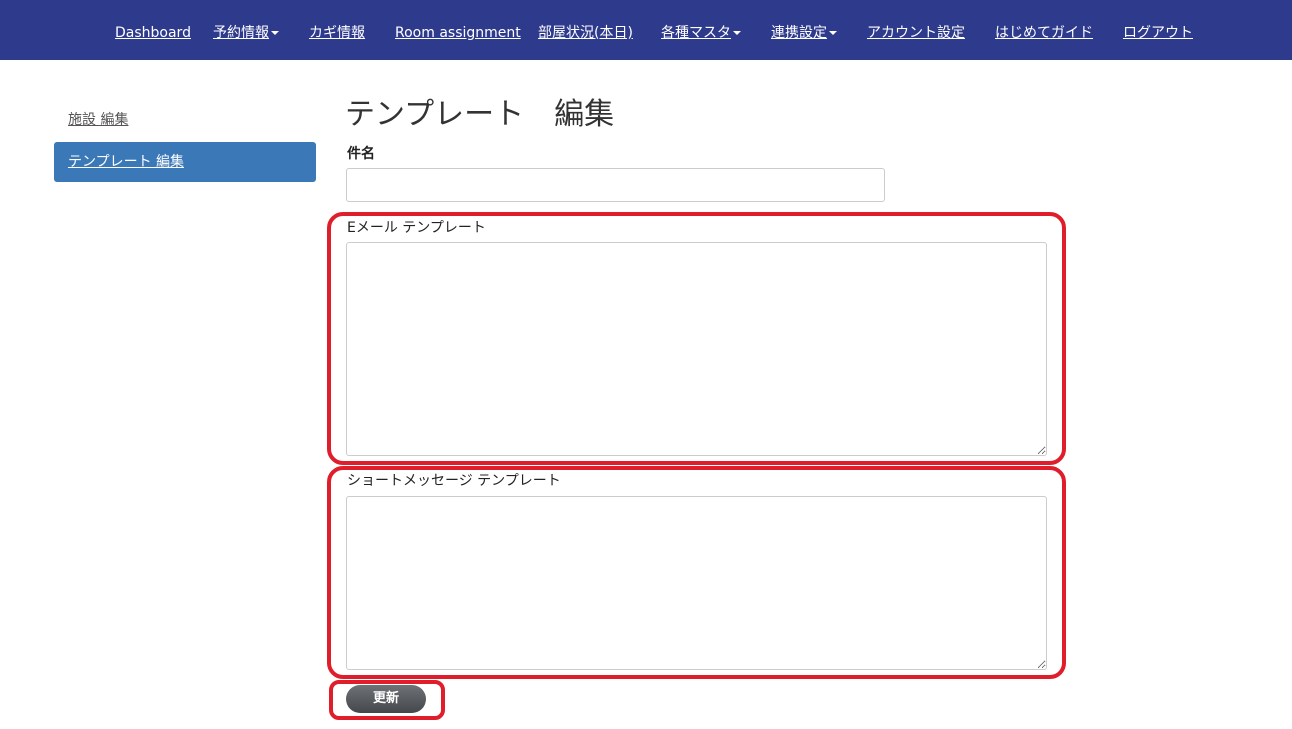 The height and width of the screenshot is (729, 1292). I want to click on nav-dashboard-label: Dashboard, so click(153, 33).